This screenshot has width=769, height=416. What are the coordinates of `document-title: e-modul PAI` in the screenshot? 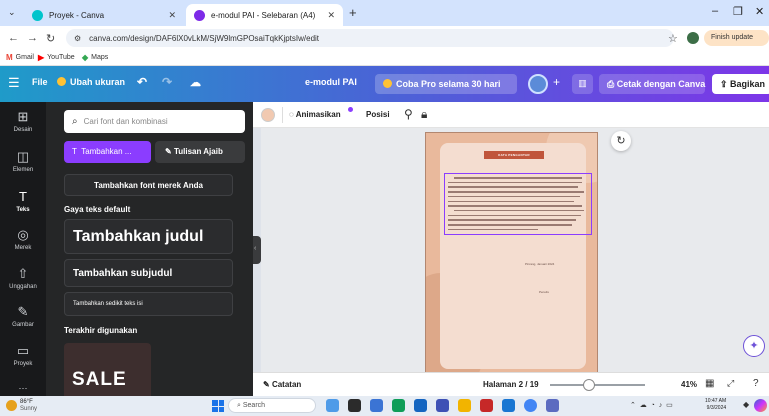 It's located at (331, 82).